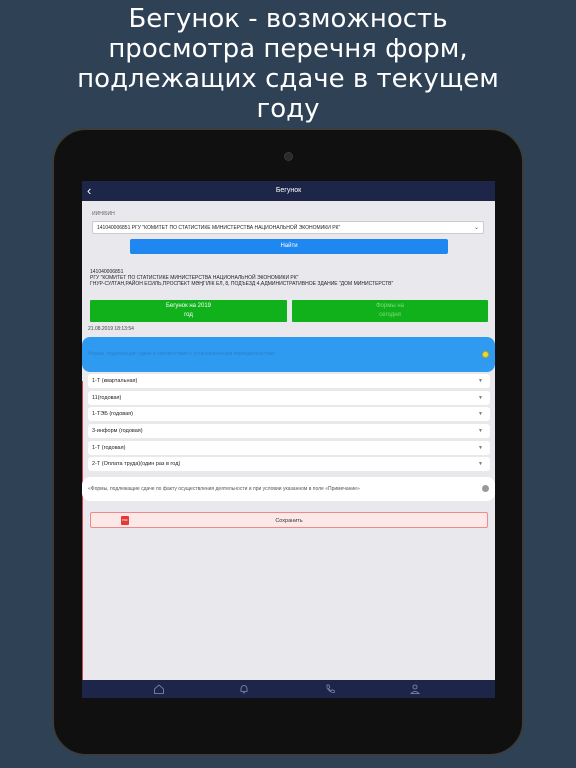 The width and height of the screenshot is (576, 768). Describe the element at coordinates (485, 354) in the screenshot. I see `collapse-icon` at that location.